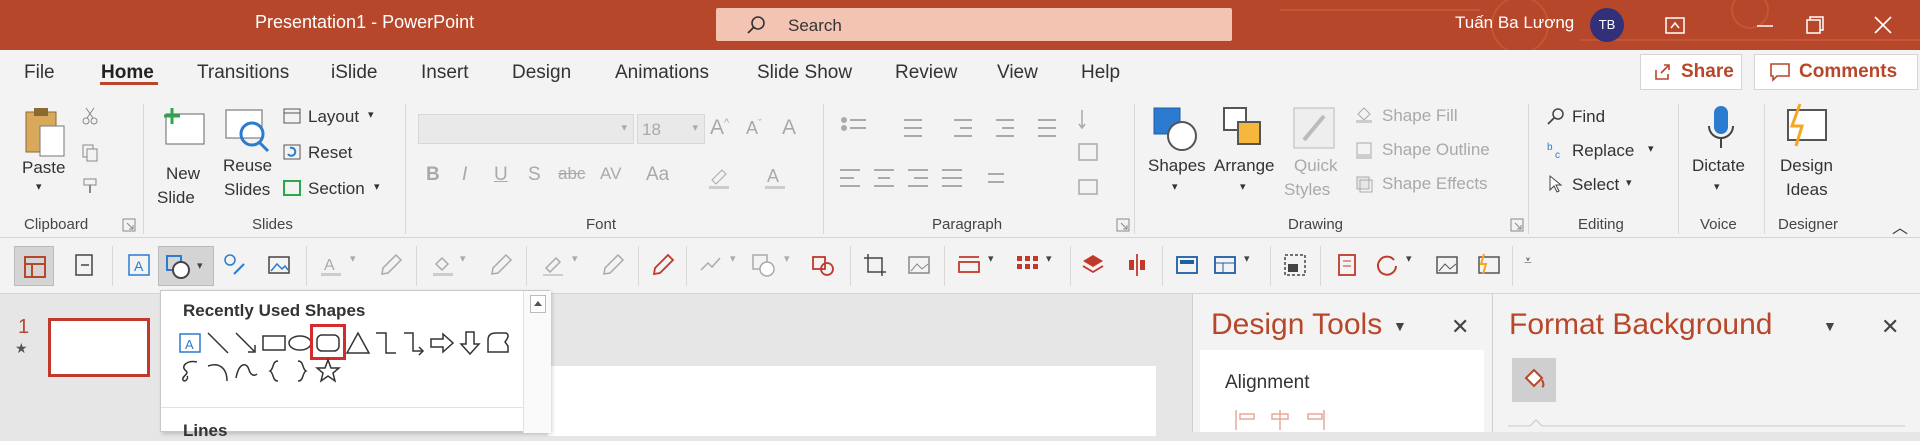 The image size is (1920, 441). Describe the element at coordinates (695, 127) in the screenshot. I see `font-size-dropdown-icon: ▾` at that location.